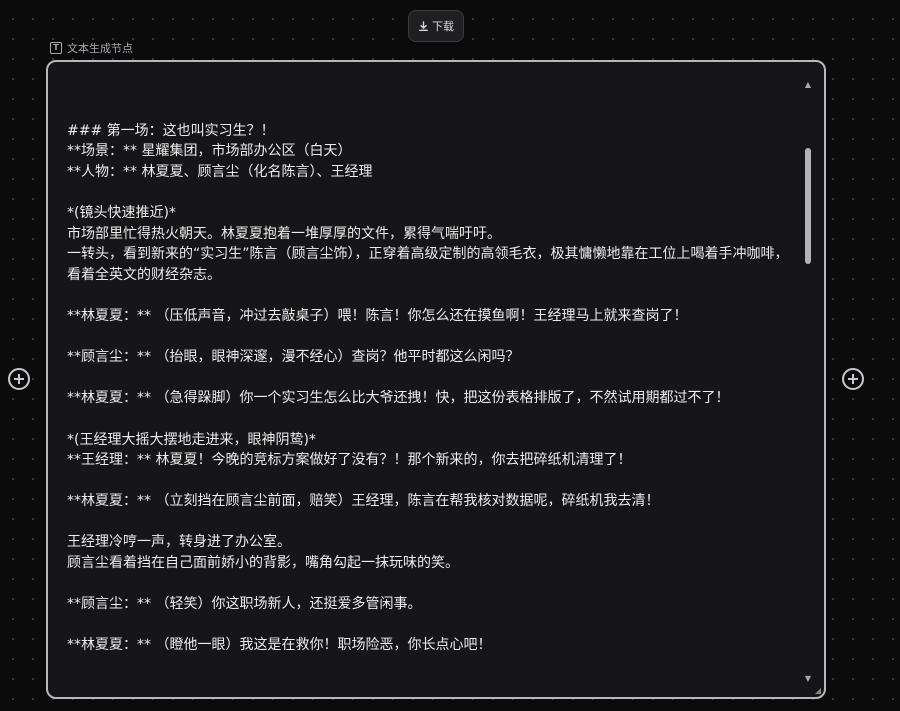  I want to click on text-line: ### 第一场：这也叫实习生？！, so click(171, 130).